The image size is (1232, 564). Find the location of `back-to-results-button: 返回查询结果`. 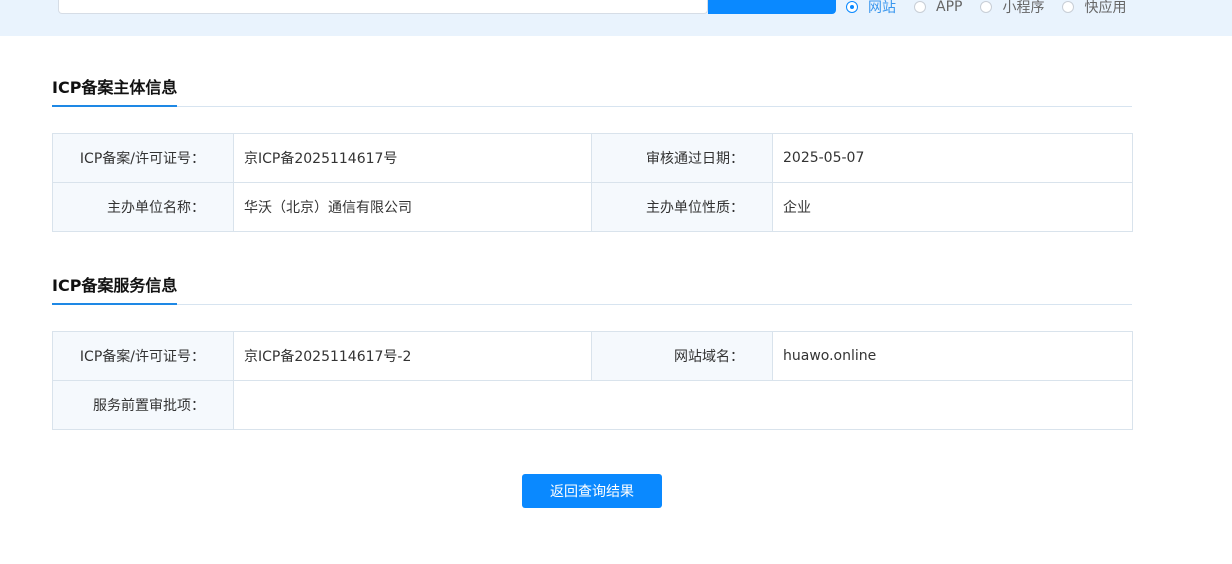

back-to-results-button: 返回查询结果 is located at coordinates (592, 491).